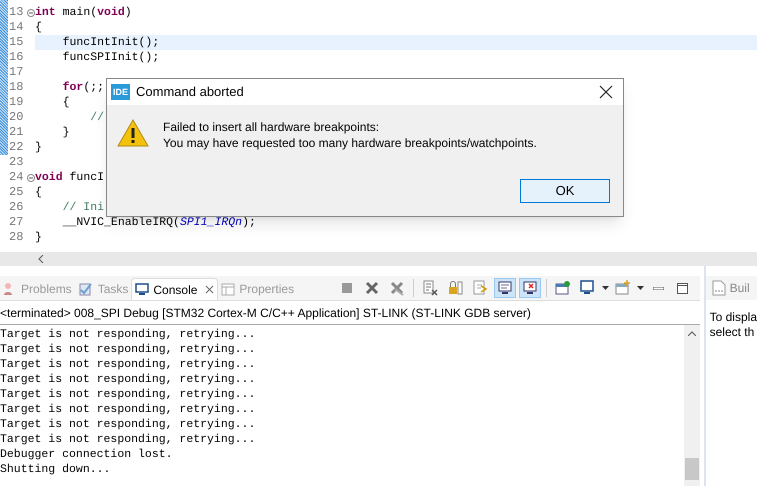 The image size is (757, 486). What do you see at coordinates (86, 454) in the screenshot?
I see `console-line: Debugger connection lost.` at bounding box center [86, 454].